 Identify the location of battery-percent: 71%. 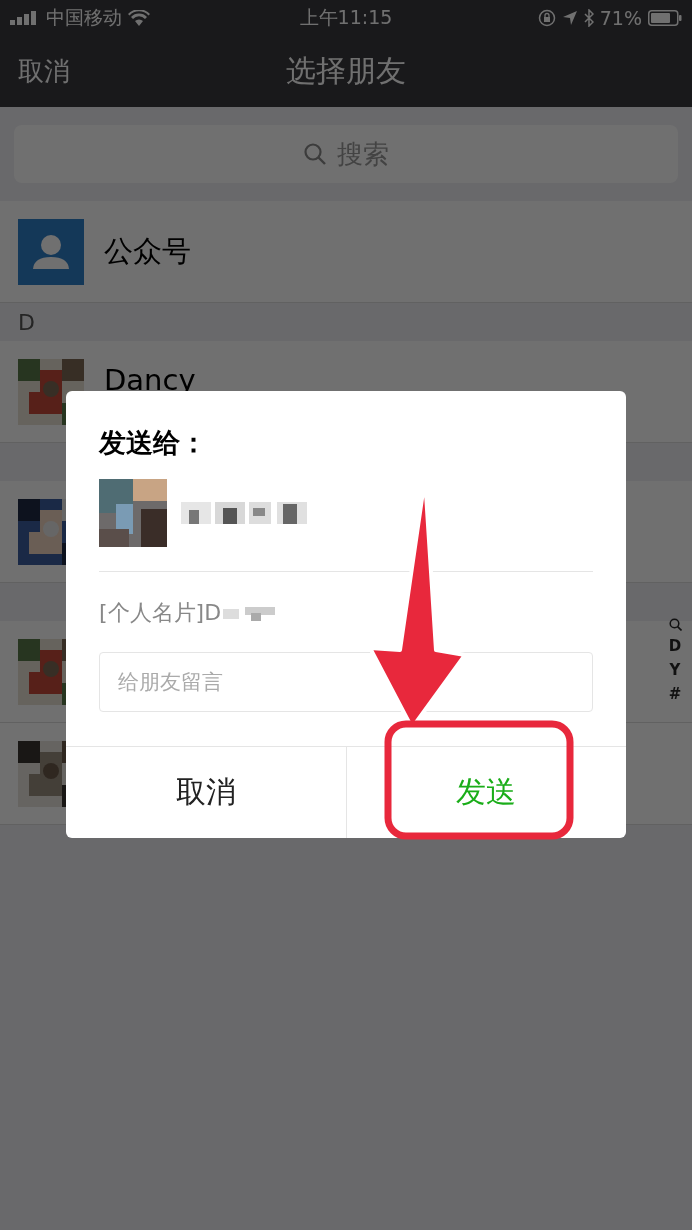
(620, 17).